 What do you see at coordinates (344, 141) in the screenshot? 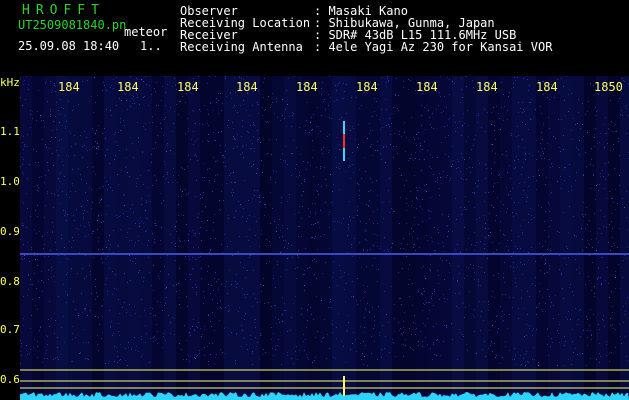
I see `meteor-echo` at bounding box center [344, 141].